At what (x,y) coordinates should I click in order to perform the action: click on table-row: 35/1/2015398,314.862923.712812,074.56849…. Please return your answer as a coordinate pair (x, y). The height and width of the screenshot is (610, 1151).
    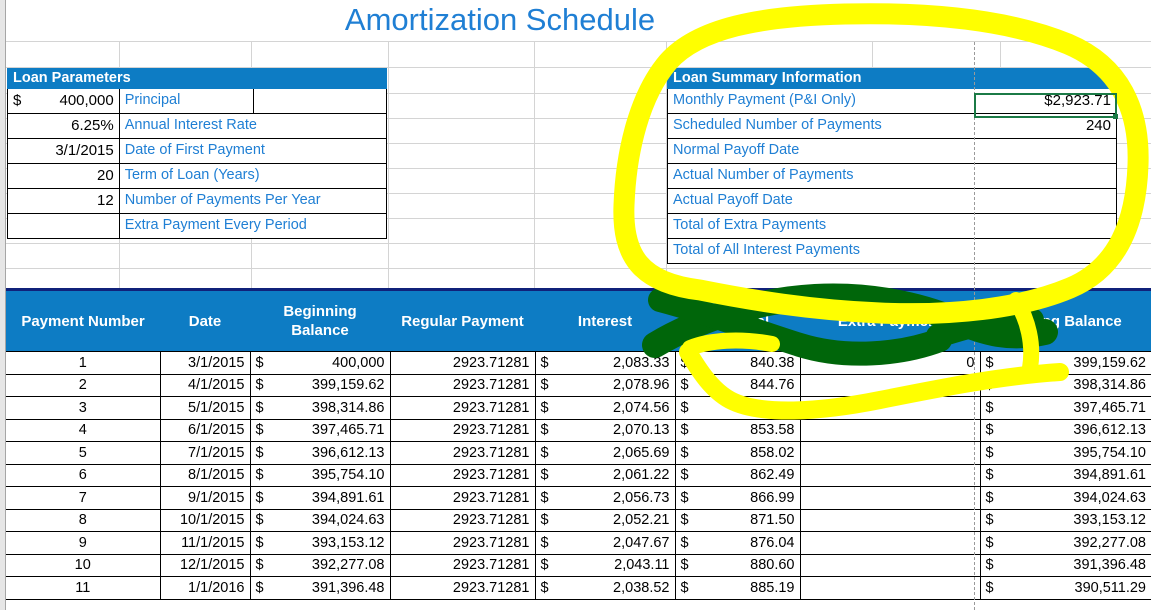
    Looking at the image, I should click on (578, 408).